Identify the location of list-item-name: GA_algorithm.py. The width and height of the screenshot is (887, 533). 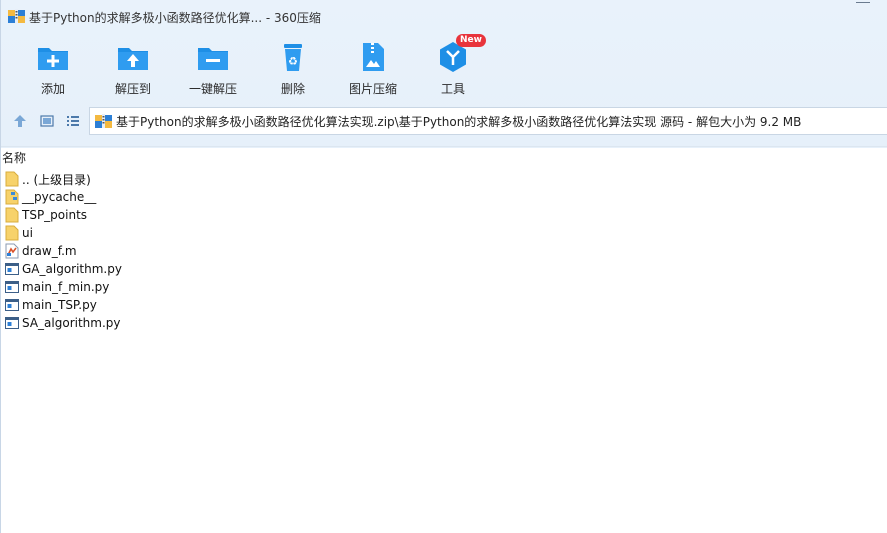
(72, 269).